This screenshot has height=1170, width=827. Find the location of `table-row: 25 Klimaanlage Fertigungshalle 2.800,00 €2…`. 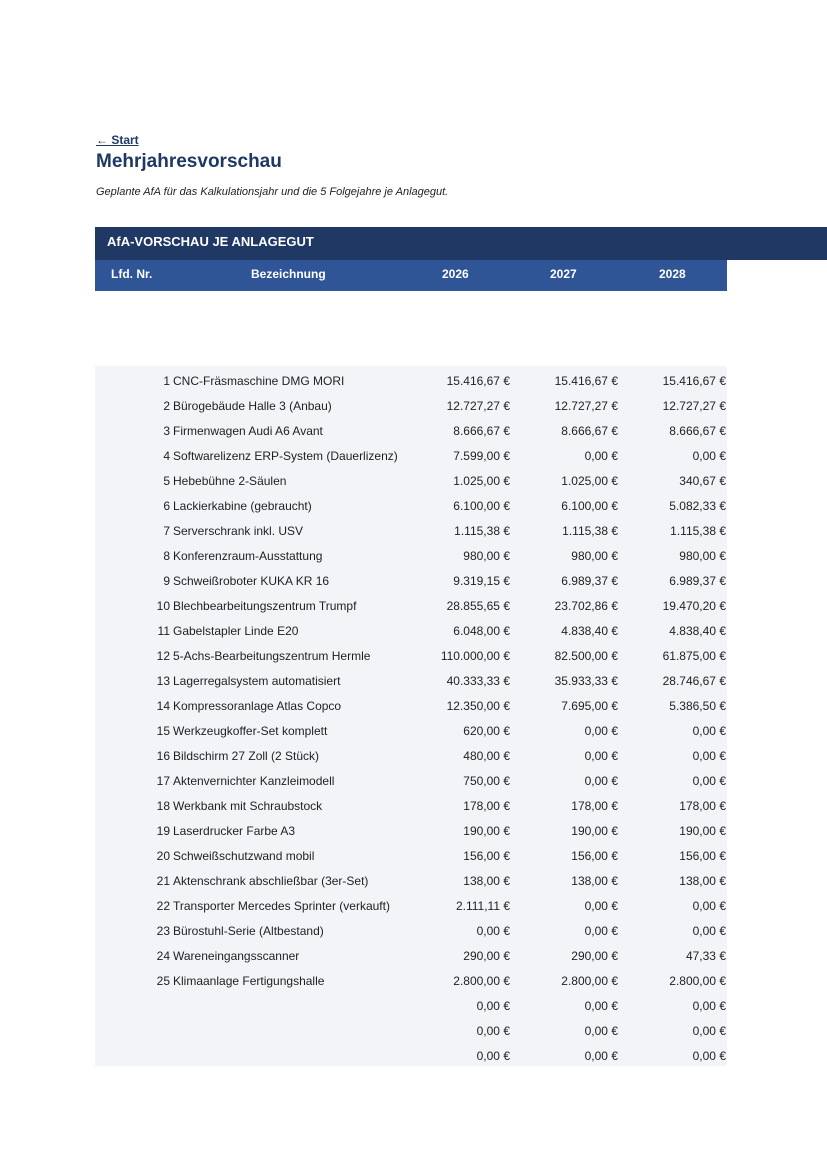

table-row: 25 Klimaanlage Fertigungshalle 2.800,00 €2… is located at coordinates (411, 978).